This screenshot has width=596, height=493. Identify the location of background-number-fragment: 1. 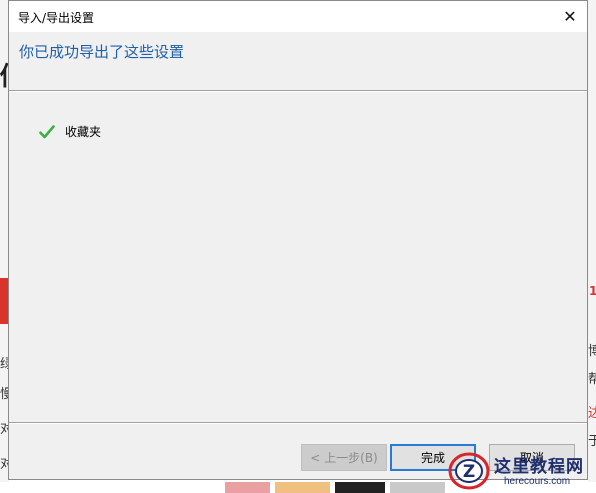
(592, 291).